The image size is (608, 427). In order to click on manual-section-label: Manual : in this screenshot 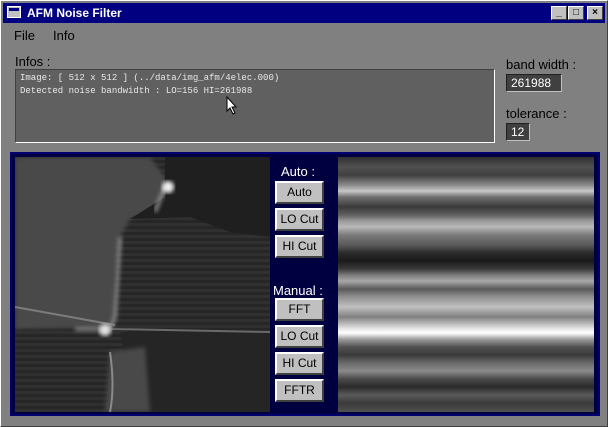, I will do `click(298, 290)`.